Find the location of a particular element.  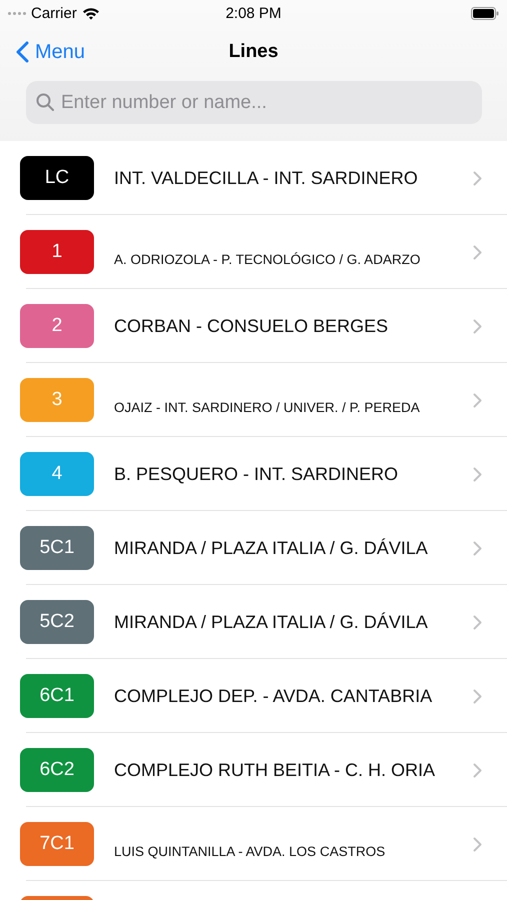

line-name: LUIS QUINTANILLA - AVDA. LOS CASTROS is located at coordinates (250, 851).